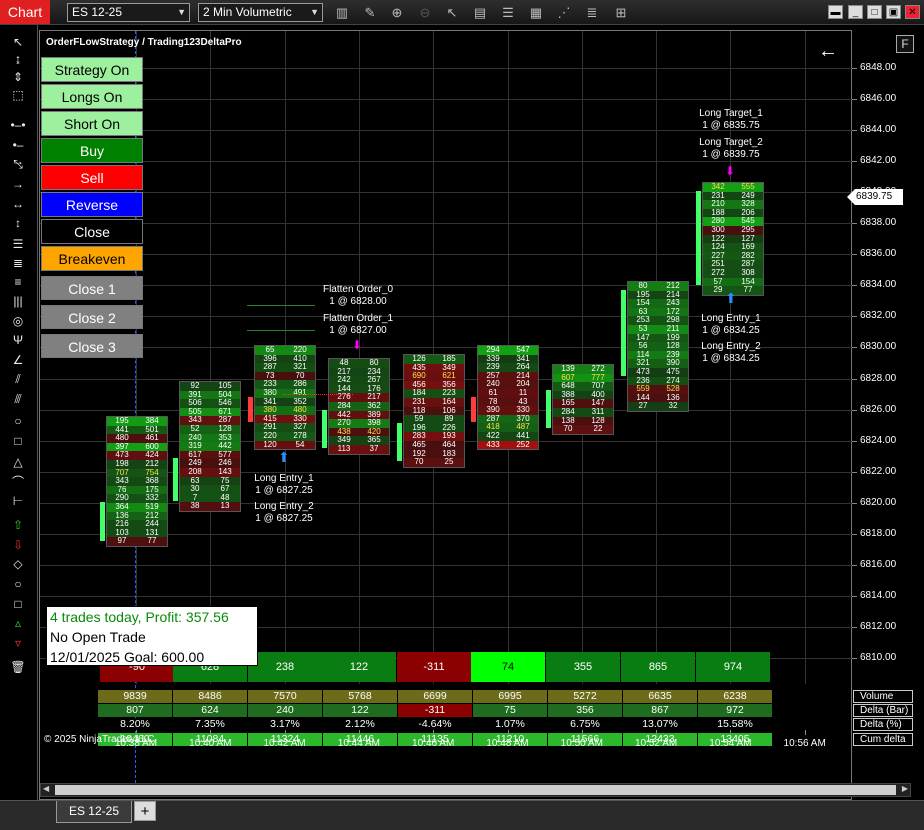 The height and width of the screenshot is (830, 924). What do you see at coordinates (92, 258) in the screenshot?
I see `breakeven-button: Breakeven` at bounding box center [92, 258].